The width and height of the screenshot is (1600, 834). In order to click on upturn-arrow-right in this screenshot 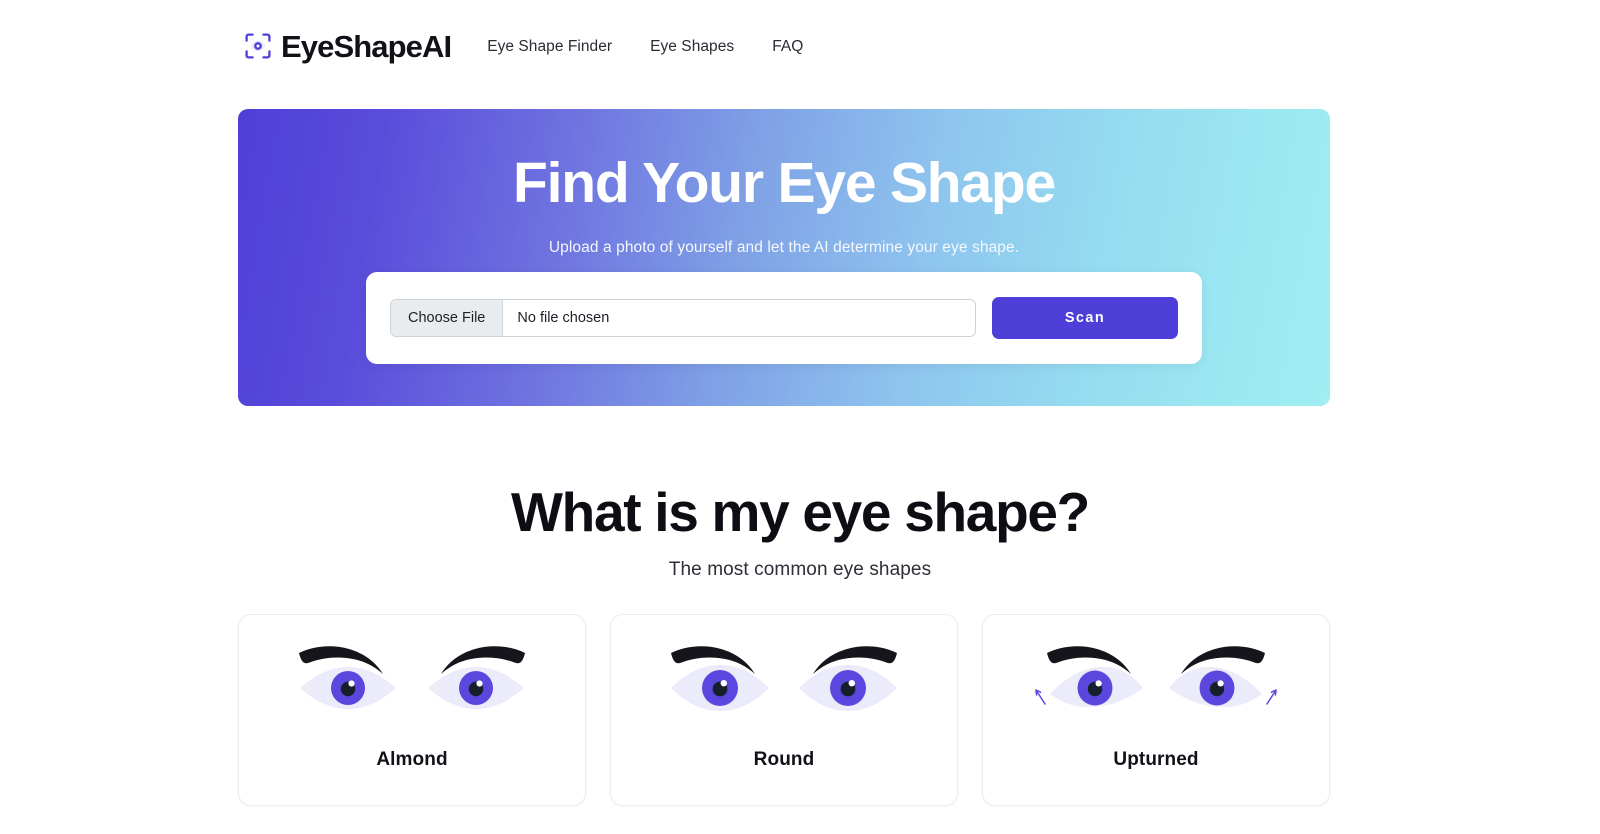, I will do `click(1271, 697)`.